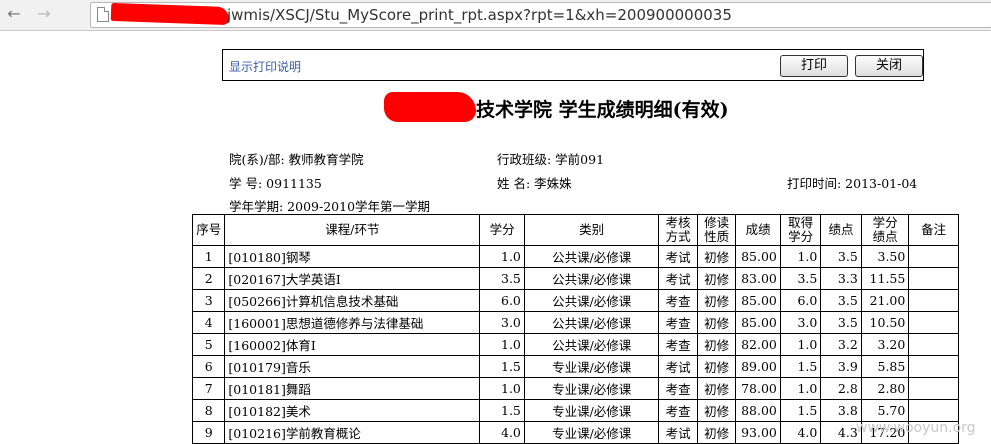 Image resolution: width=991 pixels, height=444 pixels. What do you see at coordinates (800, 366) in the screenshot?
I see `row-earned-credit: 1.5` at bounding box center [800, 366].